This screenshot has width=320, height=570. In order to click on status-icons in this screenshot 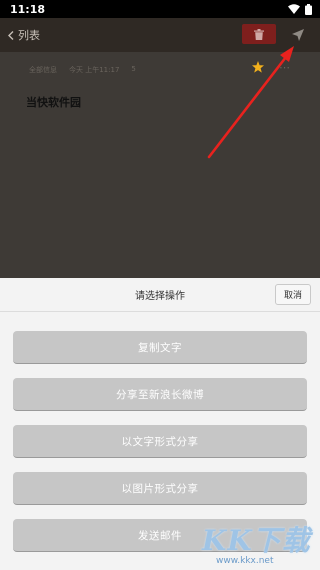, I will do `click(300, 9)`.